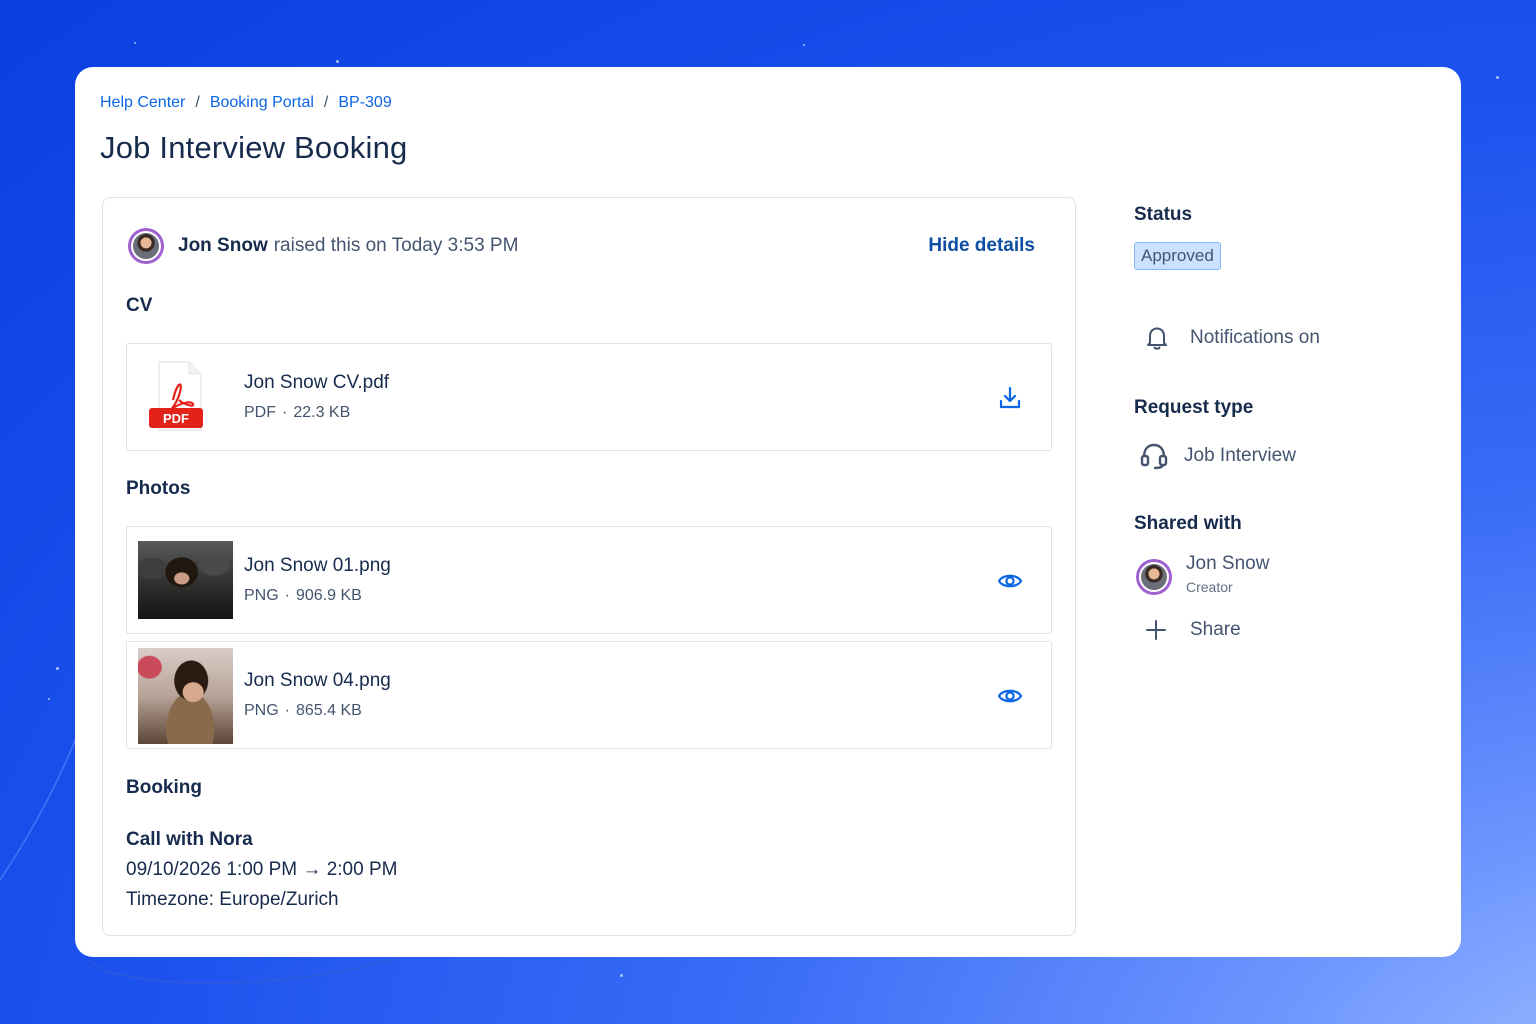  Describe the element at coordinates (1194, 407) in the screenshot. I see `request-type-label: Request type` at that location.